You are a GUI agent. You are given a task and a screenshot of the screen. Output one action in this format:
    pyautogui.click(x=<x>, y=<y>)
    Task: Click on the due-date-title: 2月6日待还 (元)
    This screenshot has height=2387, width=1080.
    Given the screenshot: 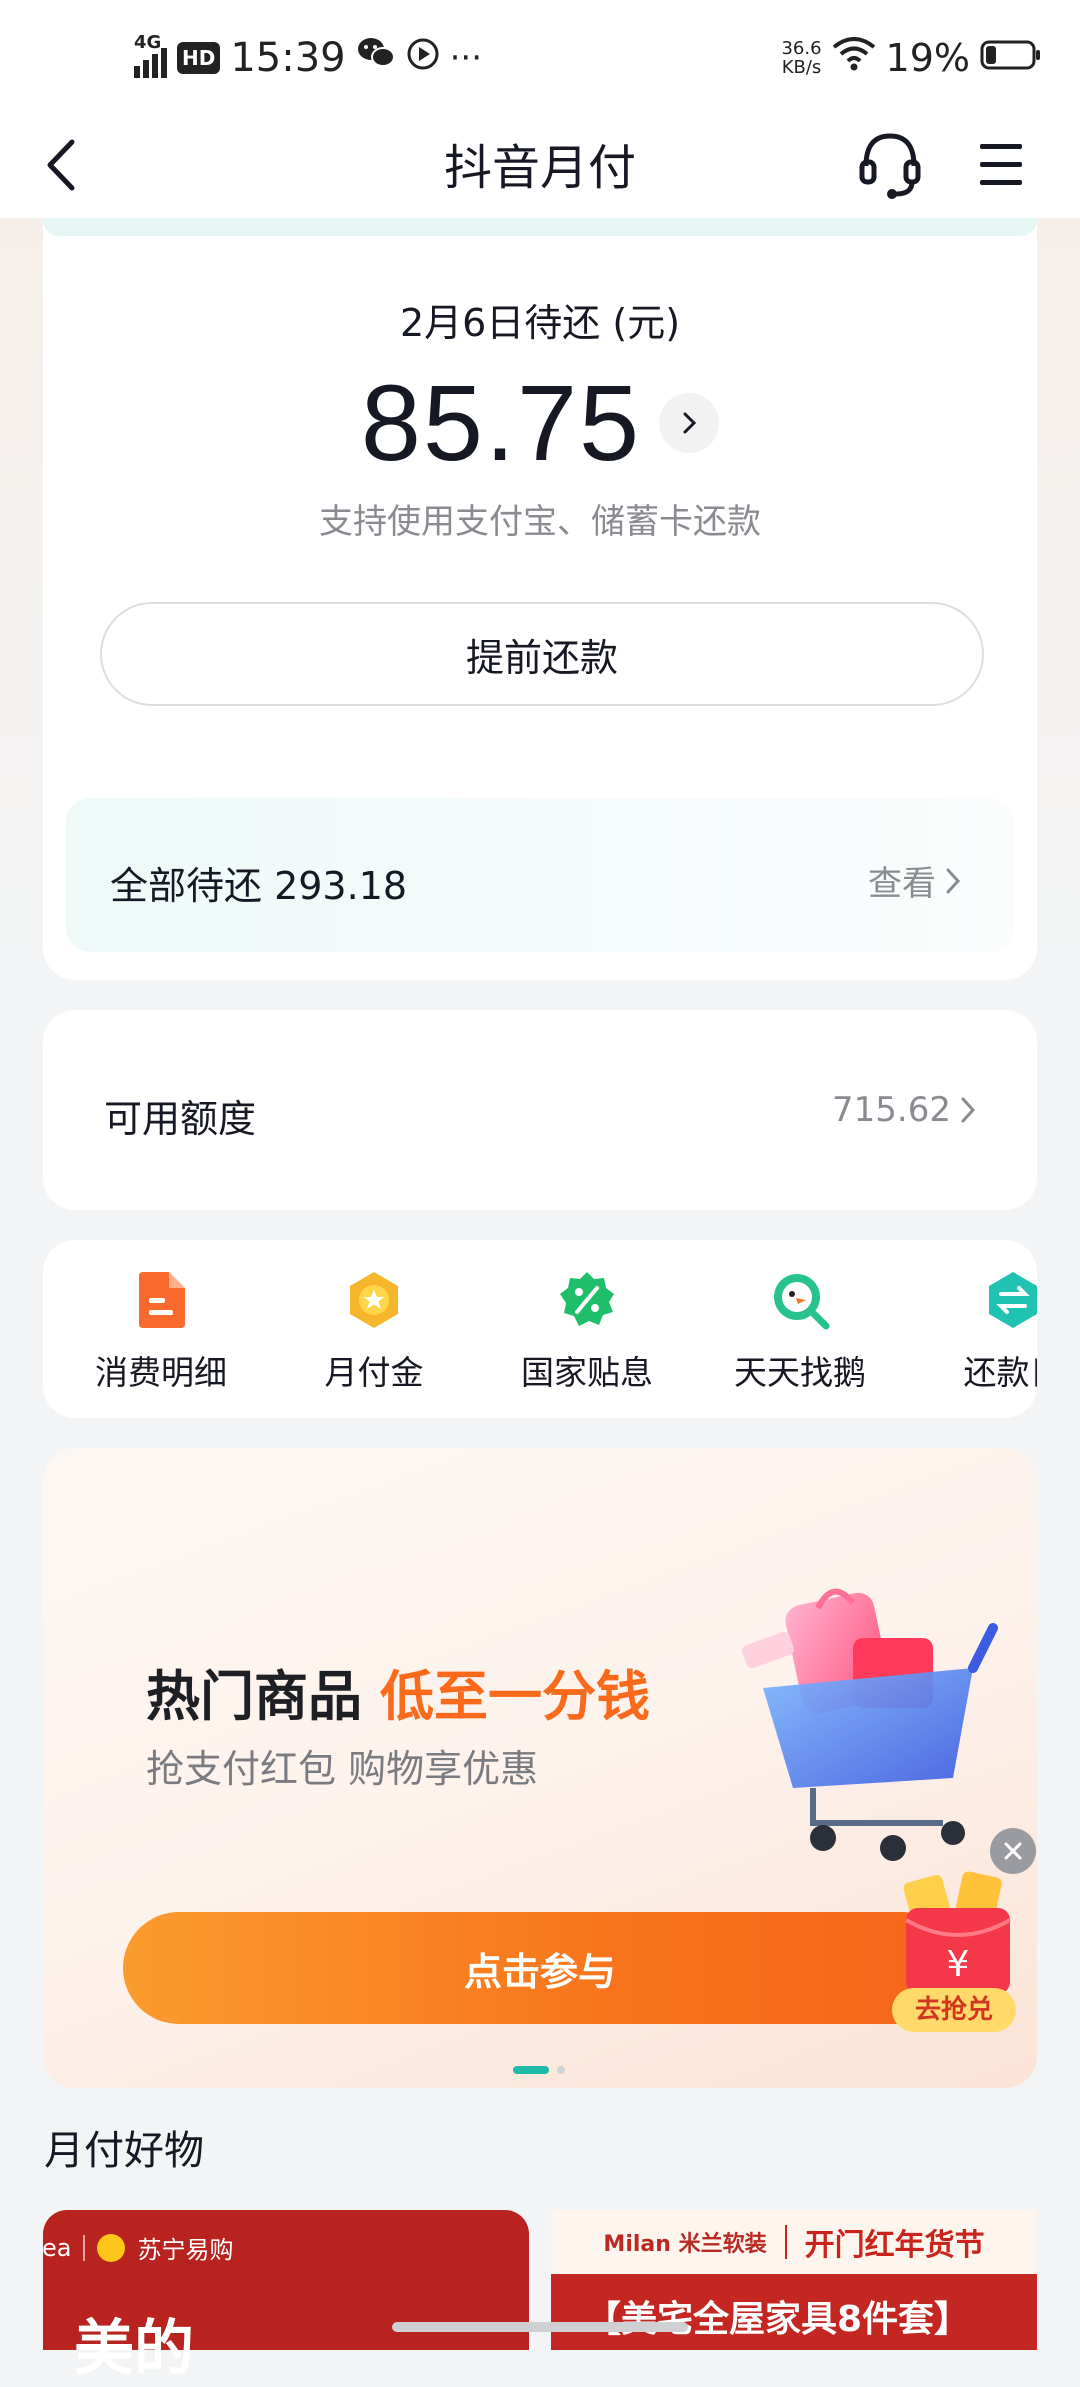 What is the action you would take?
    pyautogui.click(x=540, y=323)
    